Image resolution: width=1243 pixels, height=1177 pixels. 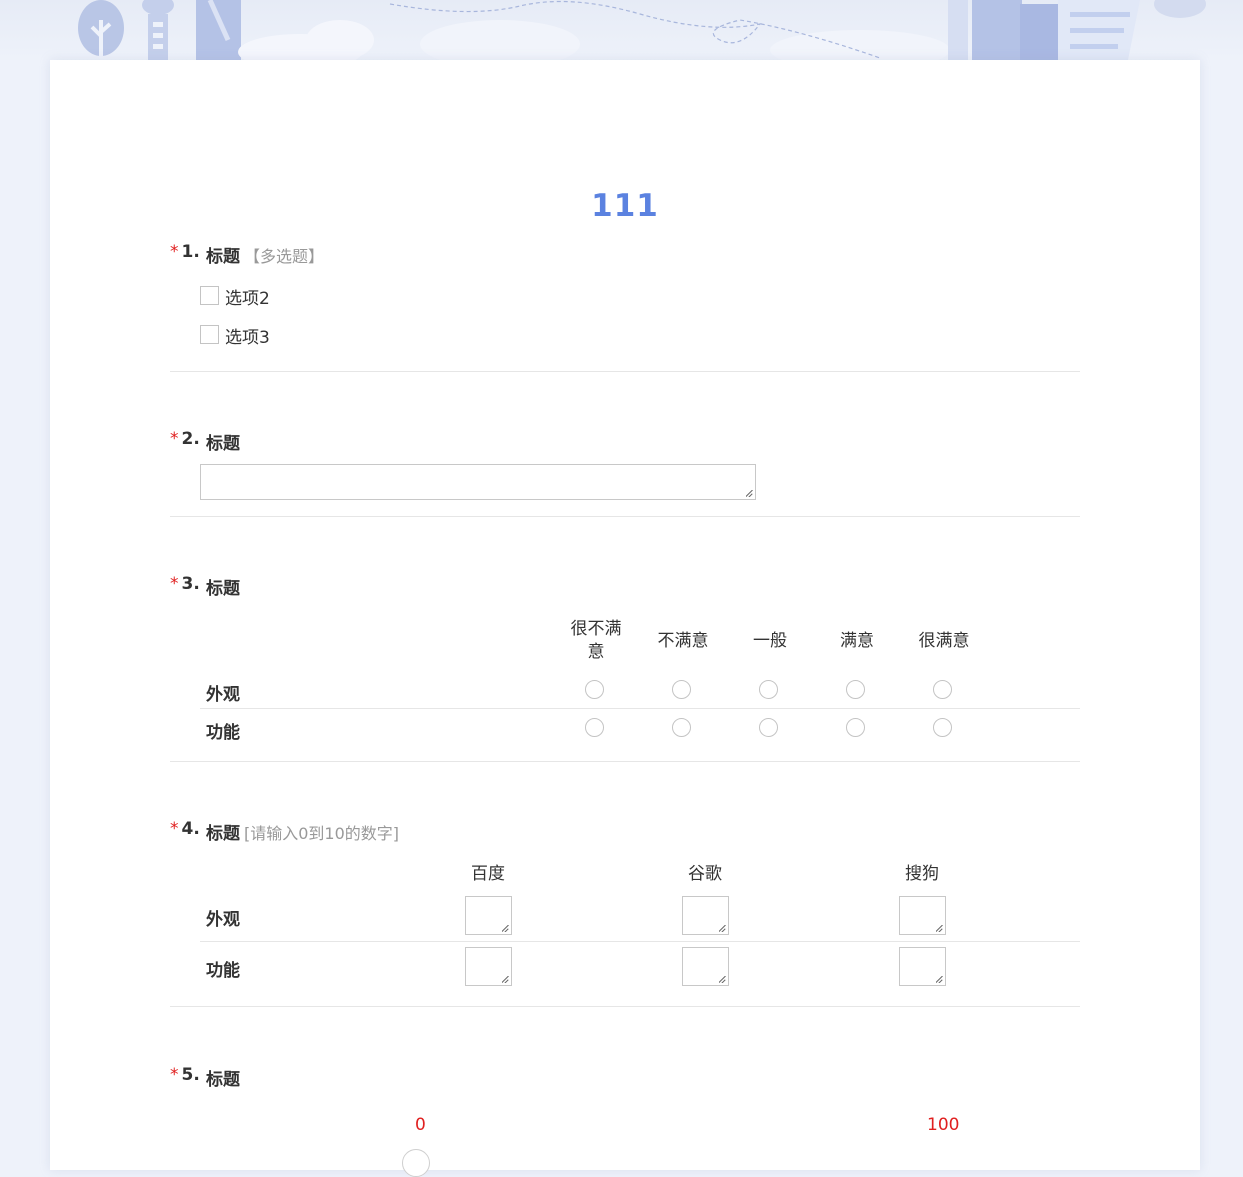 What do you see at coordinates (420, 1125) in the screenshot?
I see `slider-min-label: 0` at bounding box center [420, 1125].